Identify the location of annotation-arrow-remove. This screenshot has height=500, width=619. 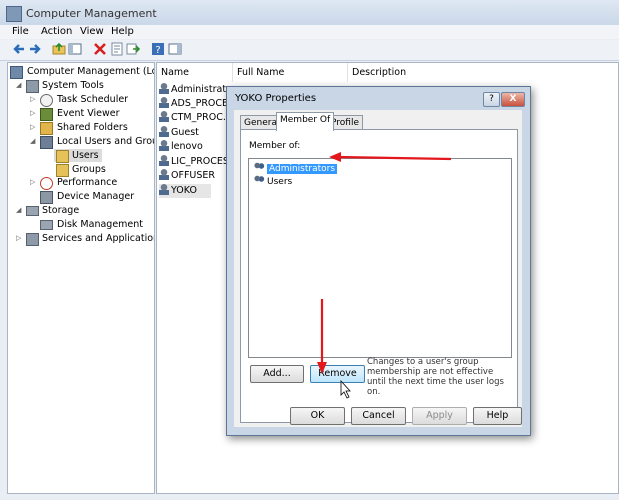
(322, 336).